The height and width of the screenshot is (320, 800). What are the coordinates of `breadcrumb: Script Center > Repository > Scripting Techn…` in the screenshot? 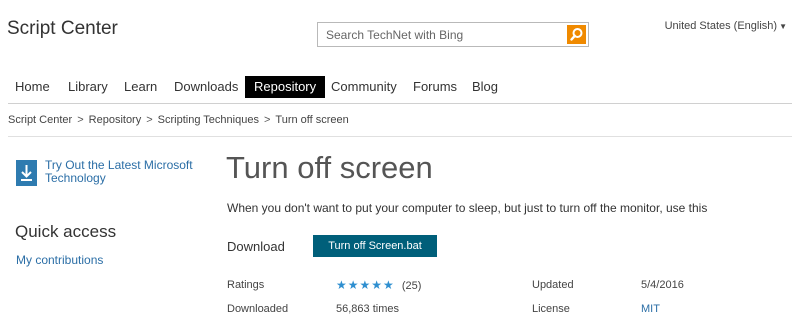 It's located at (178, 120).